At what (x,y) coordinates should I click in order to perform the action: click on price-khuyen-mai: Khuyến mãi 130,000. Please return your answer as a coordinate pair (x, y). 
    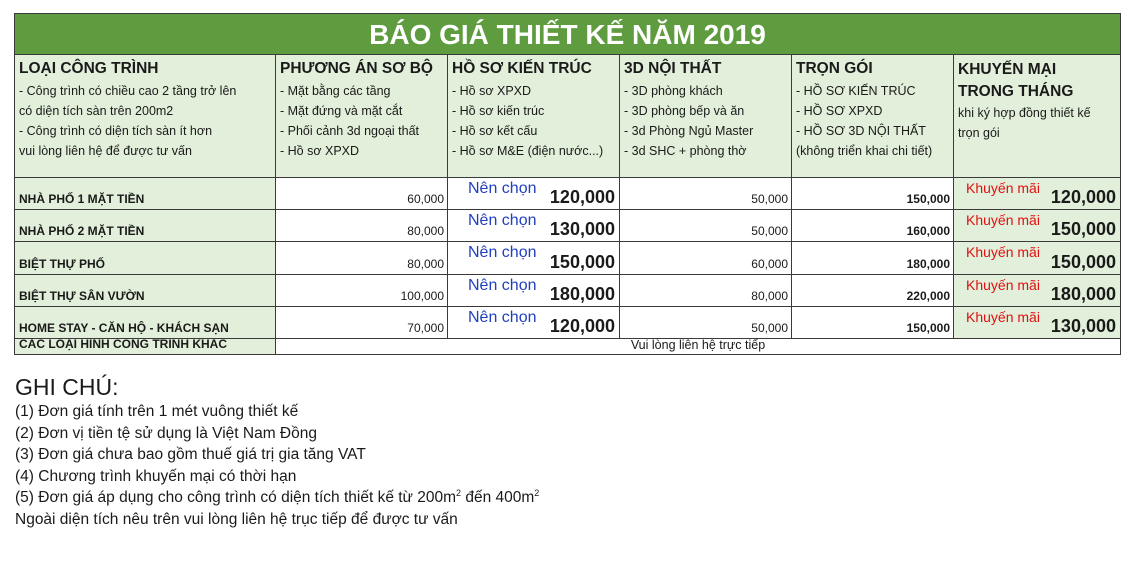
    Looking at the image, I should click on (1037, 323).